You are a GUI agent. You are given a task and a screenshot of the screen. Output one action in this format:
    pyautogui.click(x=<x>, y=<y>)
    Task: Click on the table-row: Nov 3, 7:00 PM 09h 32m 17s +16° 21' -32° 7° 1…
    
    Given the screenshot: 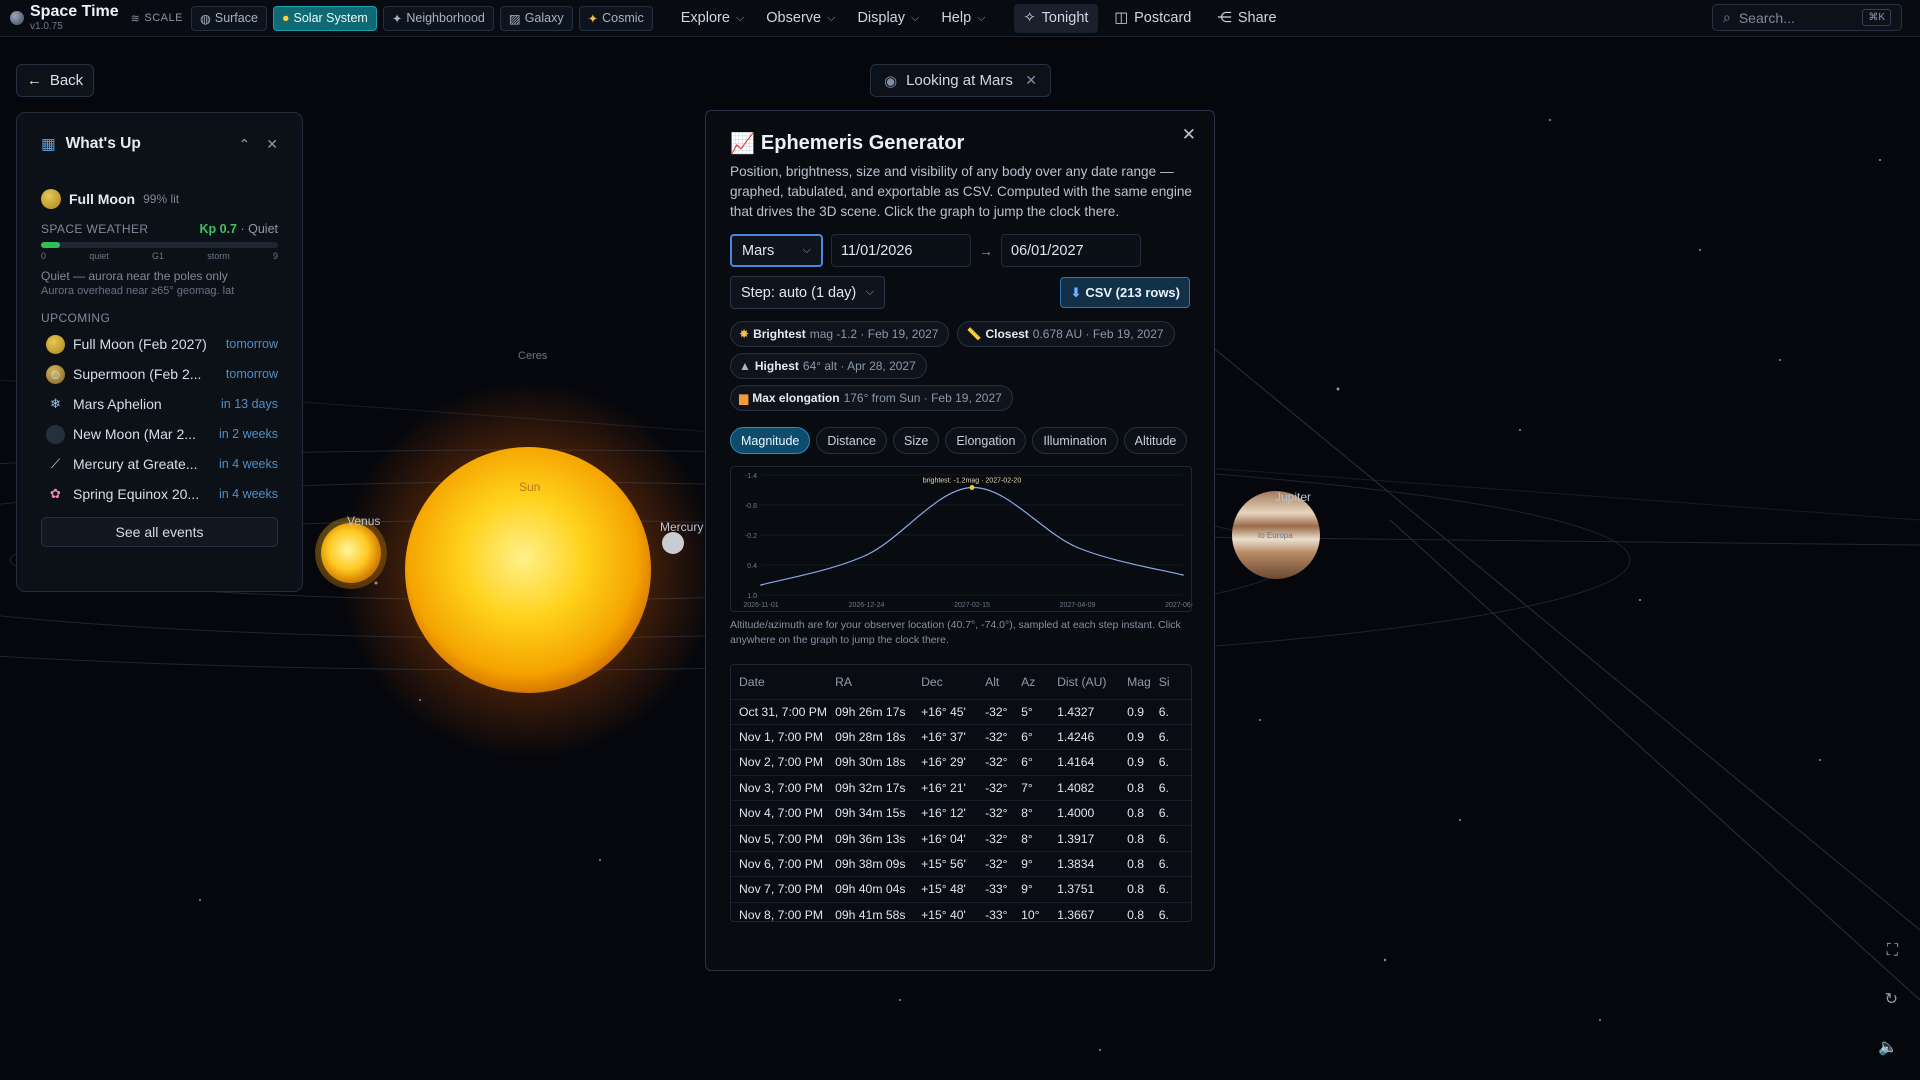 What is the action you would take?
    pyautogui.click(x=961, y=787)
    